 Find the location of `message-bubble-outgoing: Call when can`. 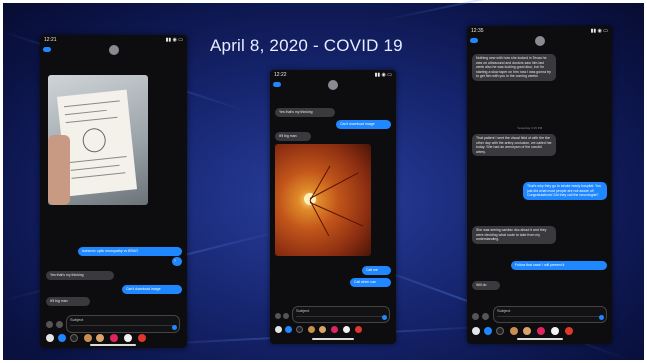

message-bubble-outgoing: Call when can is located at coordinates (370, 282).